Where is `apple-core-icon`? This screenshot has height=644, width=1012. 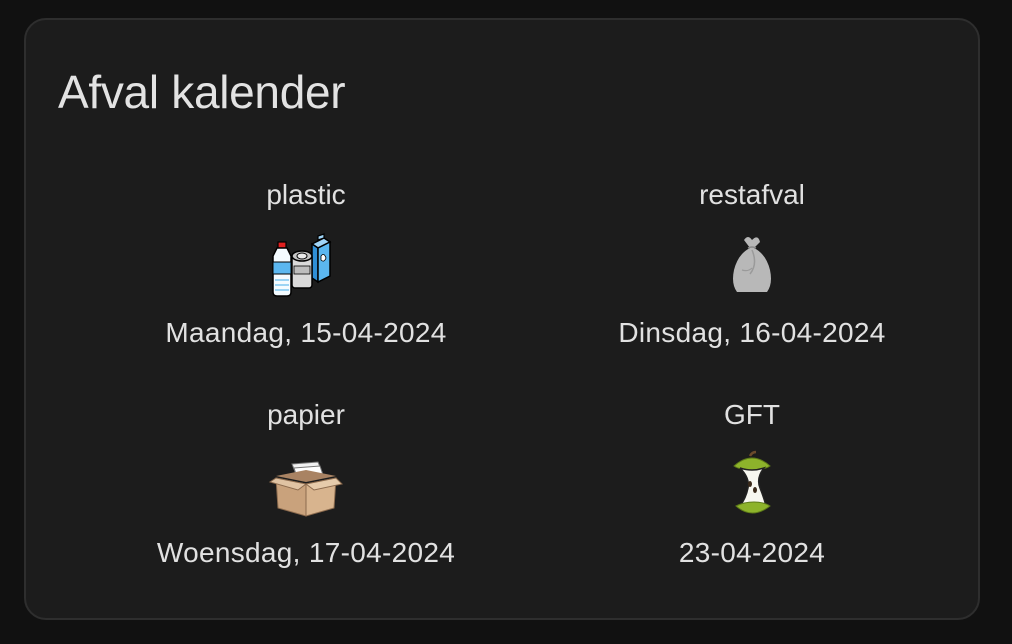
apple-core-icon is located at coordinates (752, 485).